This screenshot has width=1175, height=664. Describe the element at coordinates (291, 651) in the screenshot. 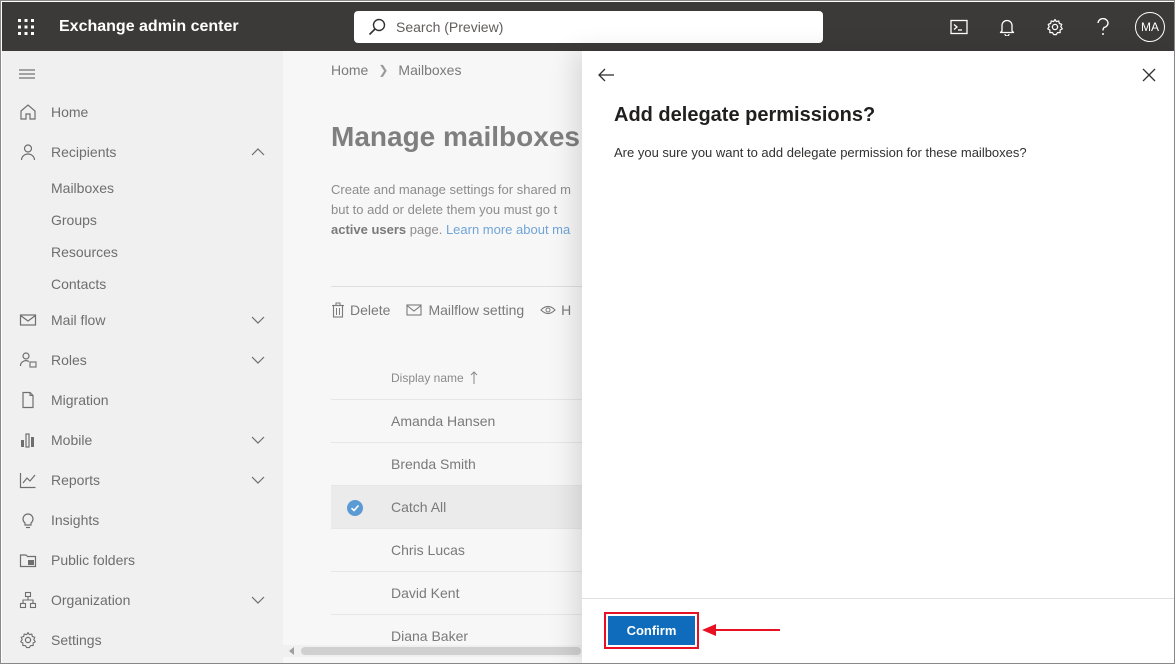

I see `scroll-left-icon` at that location.